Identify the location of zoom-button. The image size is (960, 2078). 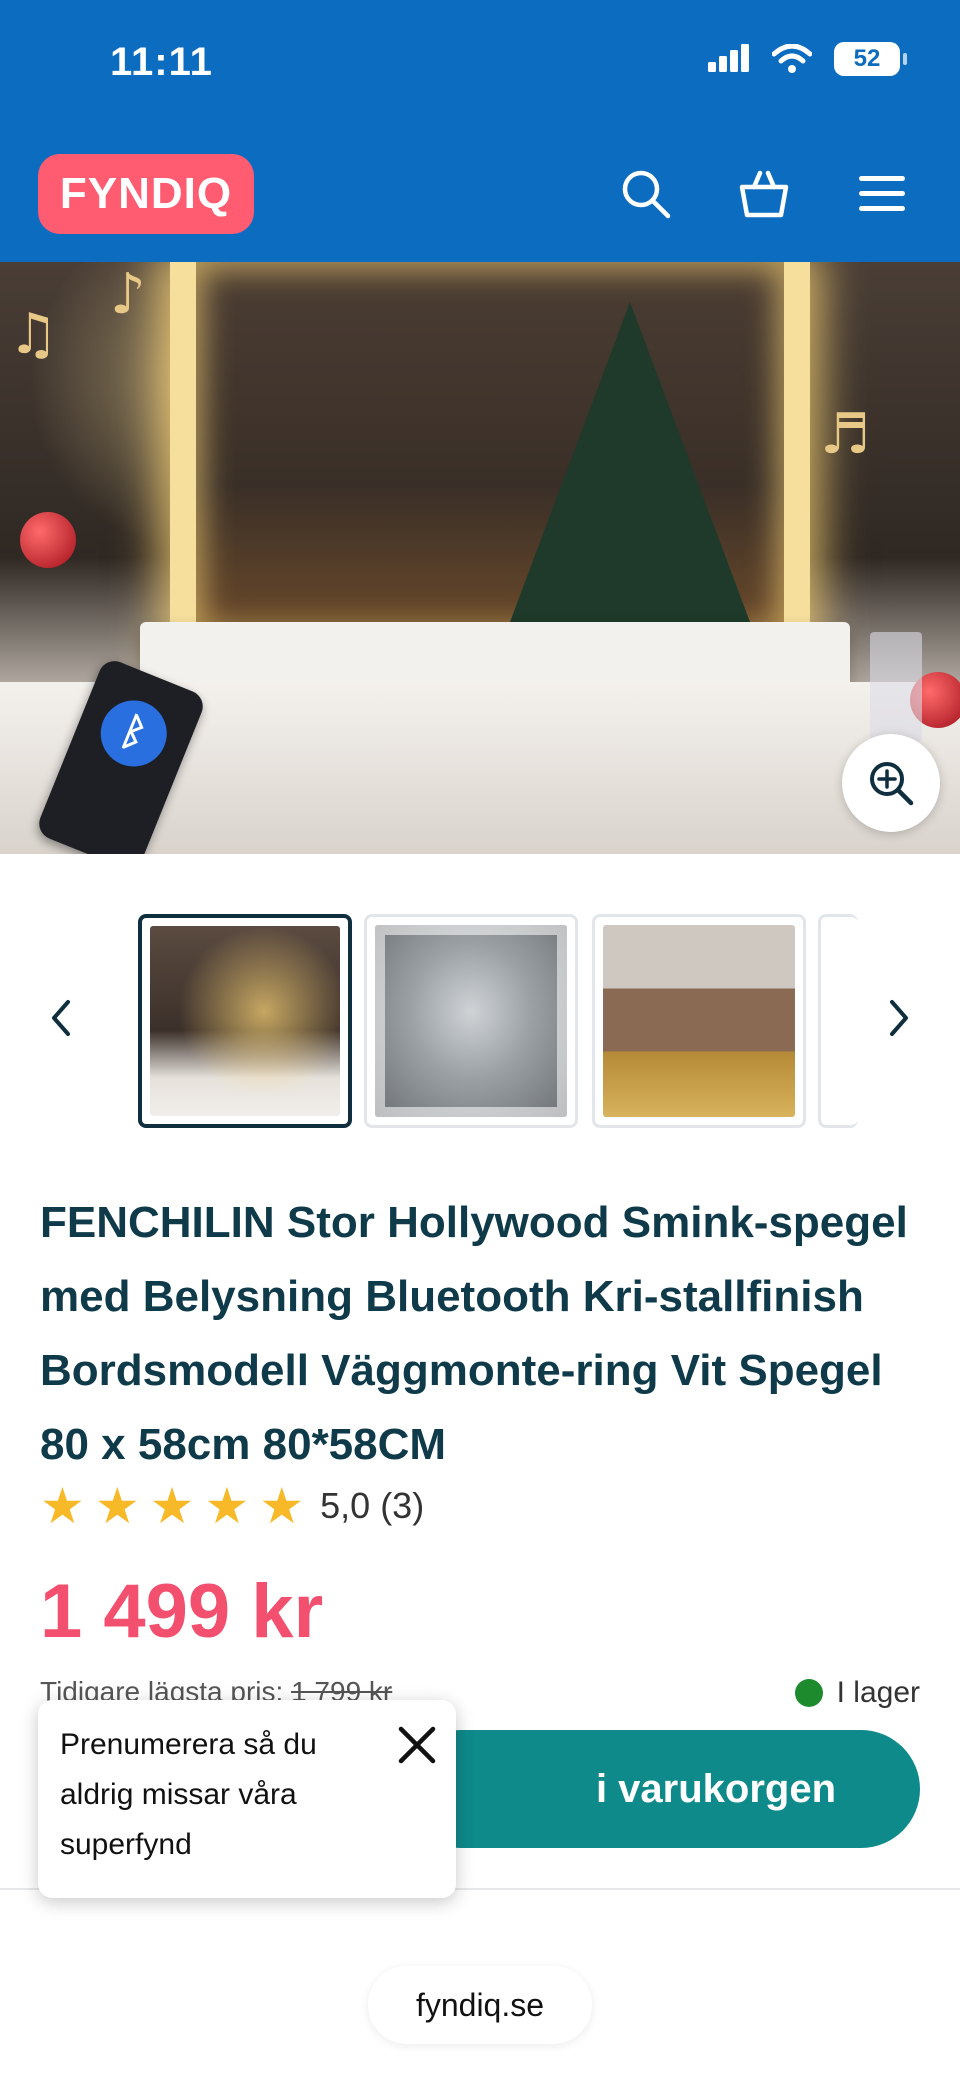
(891, 783).